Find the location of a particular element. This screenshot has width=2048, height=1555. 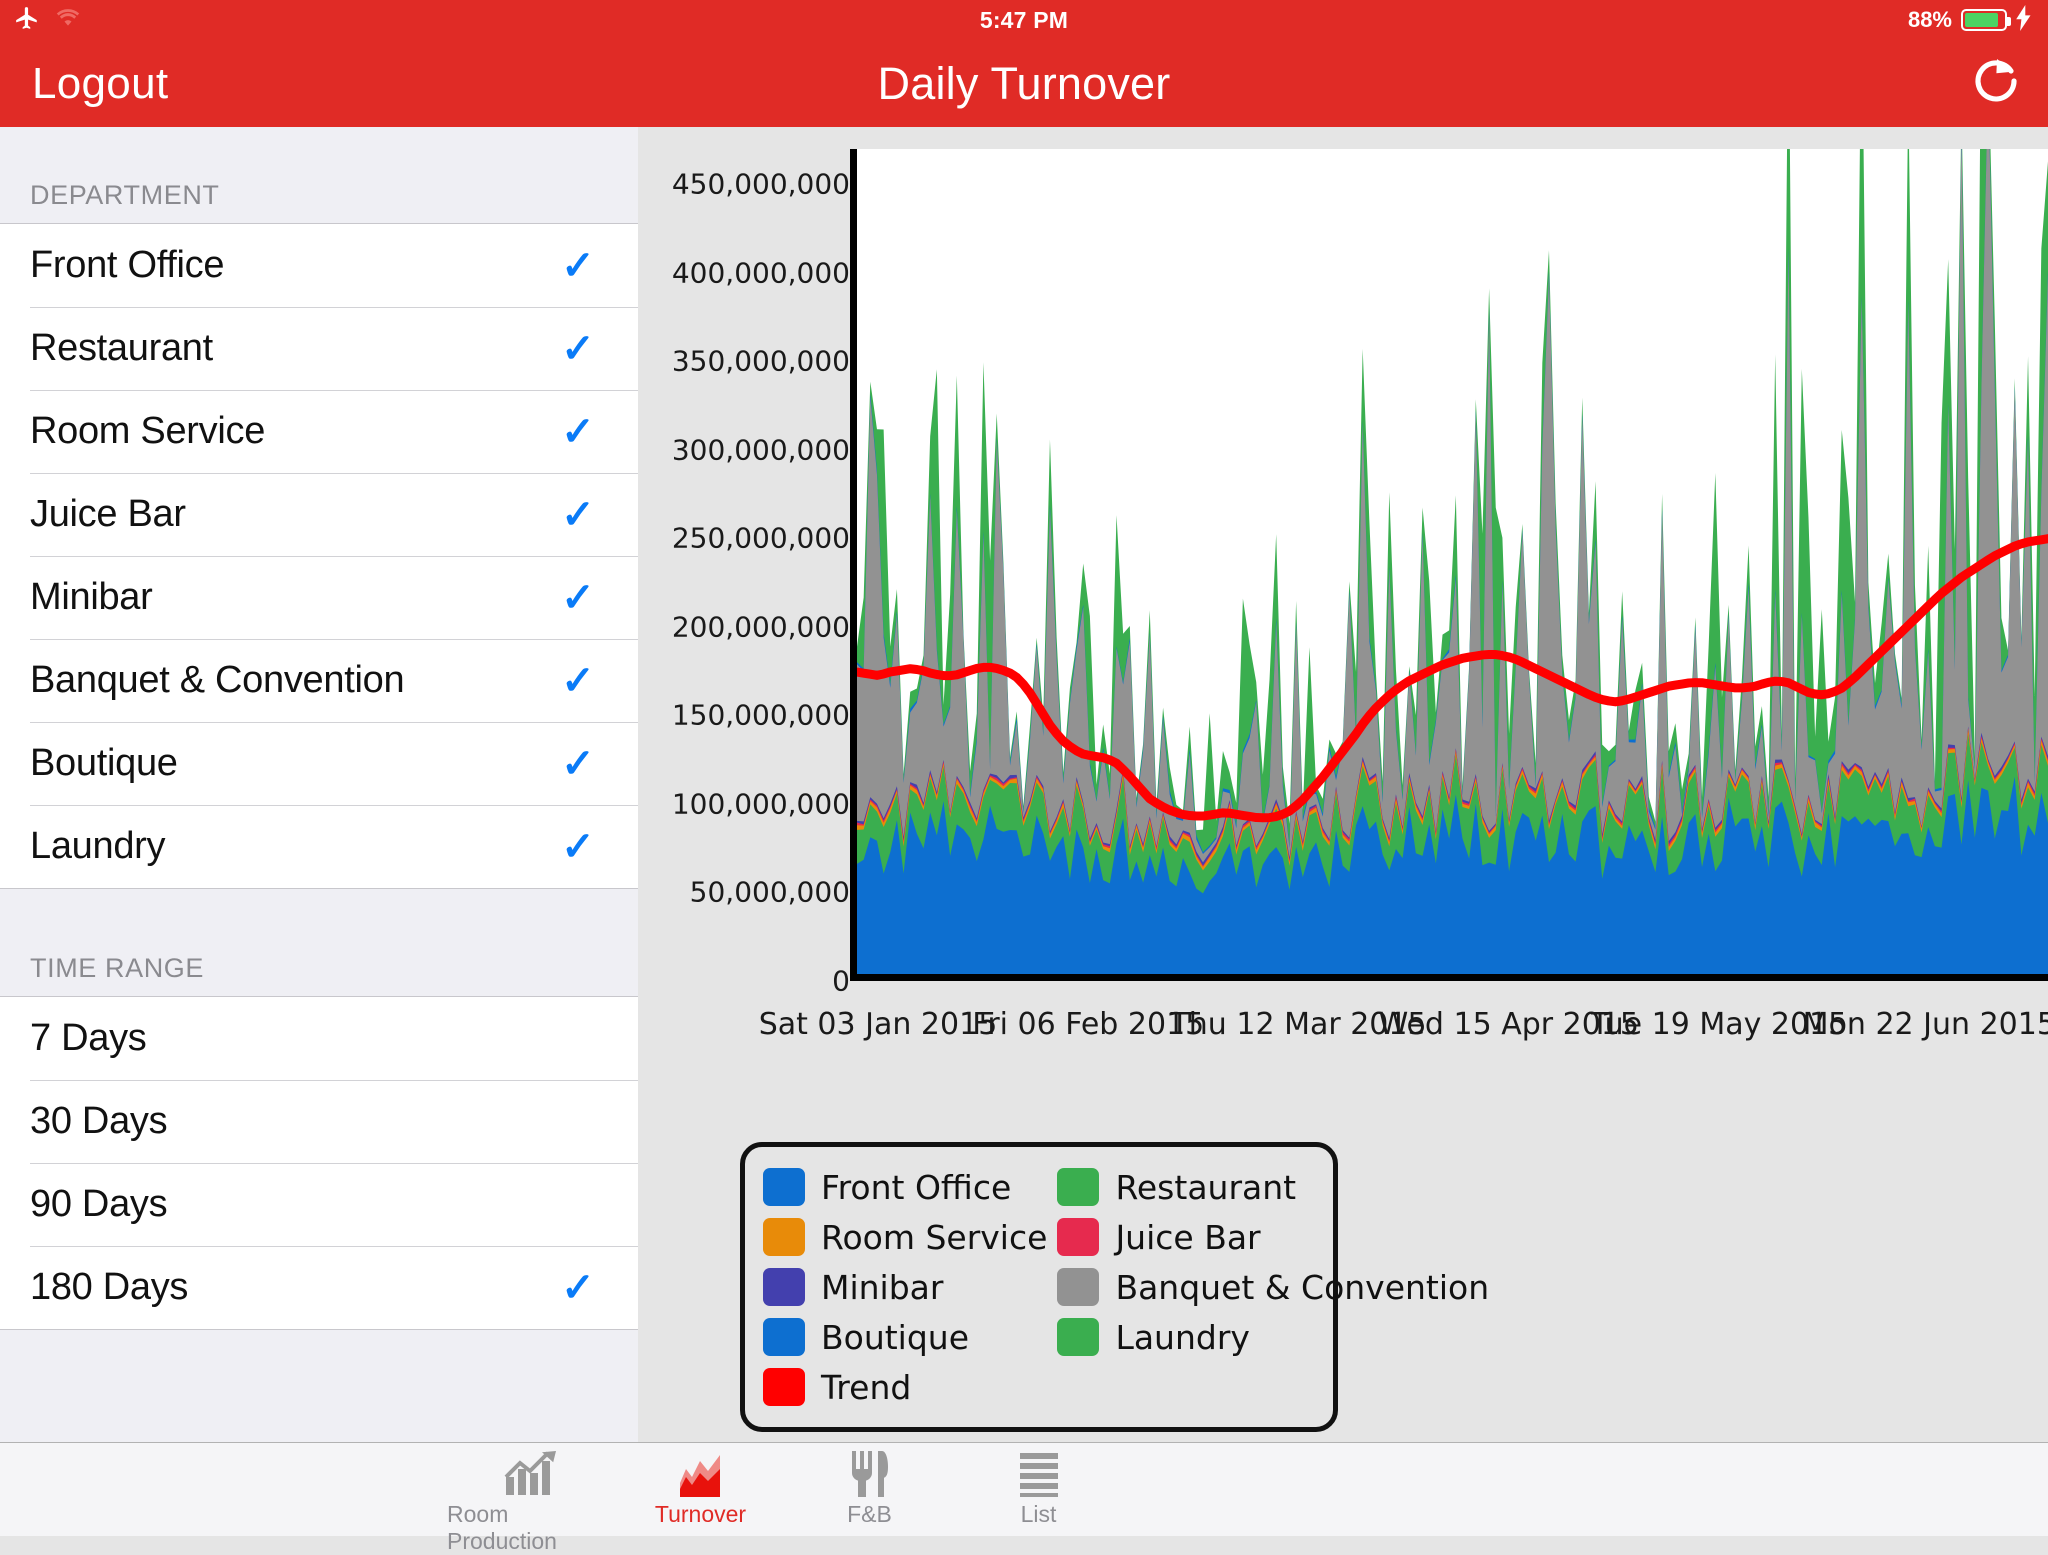

divider is located at coordinates (319, 1329).